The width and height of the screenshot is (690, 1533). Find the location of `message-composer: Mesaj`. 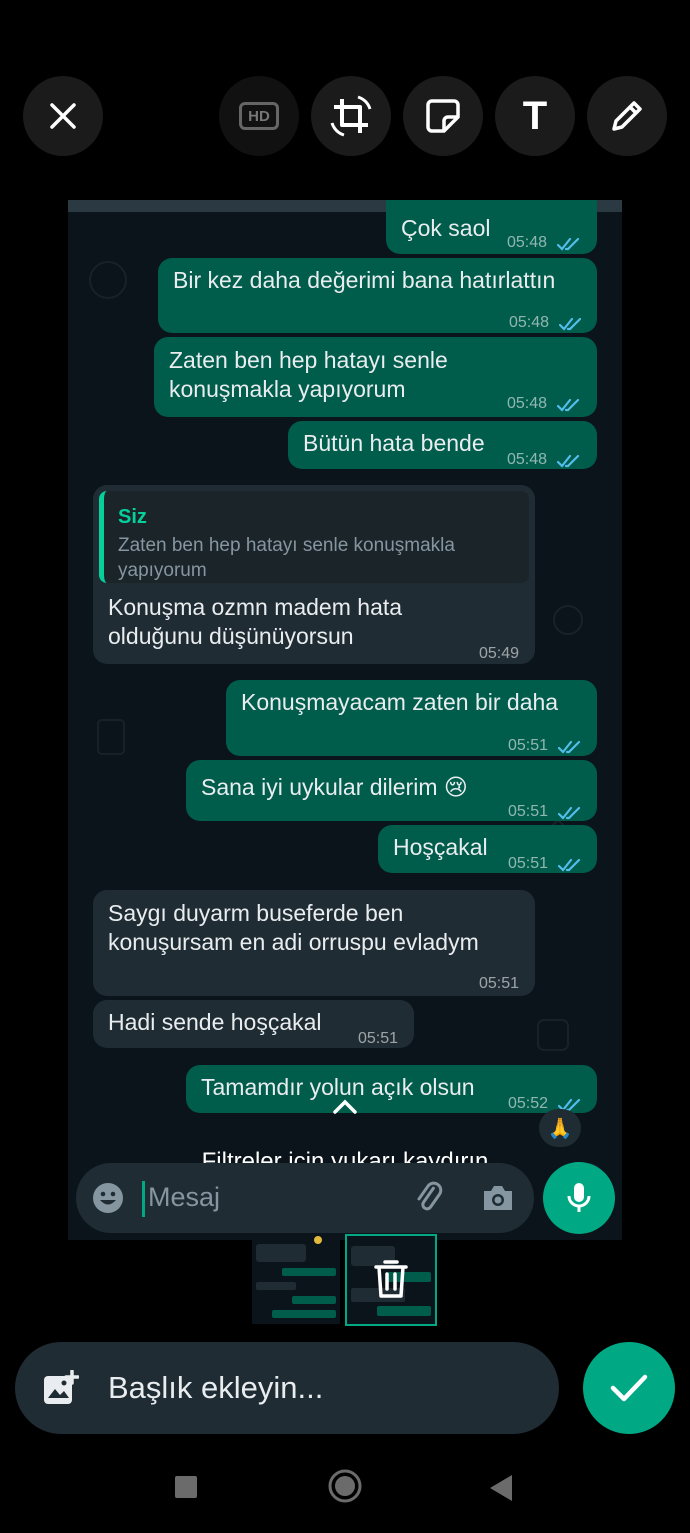

message-composer: Mesaj is located at coordinates (305, 1198).